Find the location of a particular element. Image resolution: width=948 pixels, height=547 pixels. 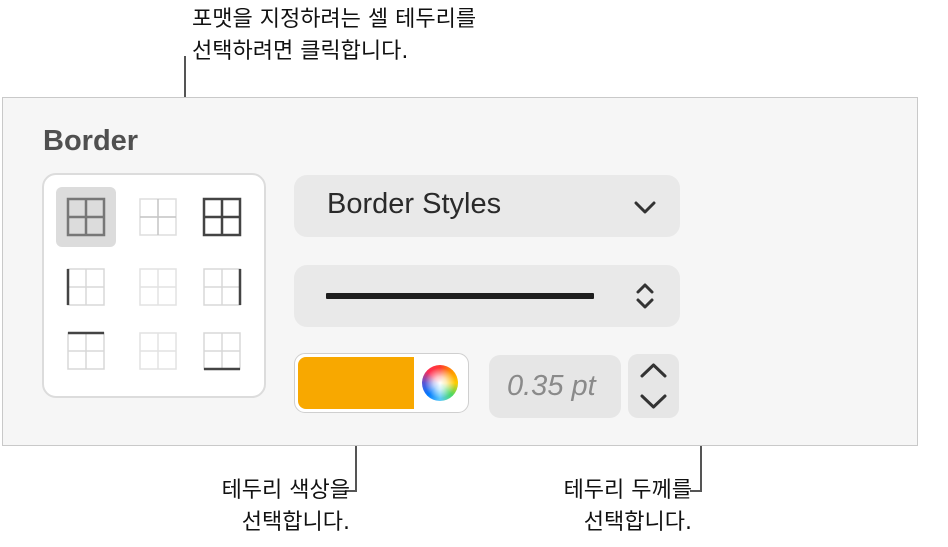

solid-line-preview is located at coordinates (460, 296).